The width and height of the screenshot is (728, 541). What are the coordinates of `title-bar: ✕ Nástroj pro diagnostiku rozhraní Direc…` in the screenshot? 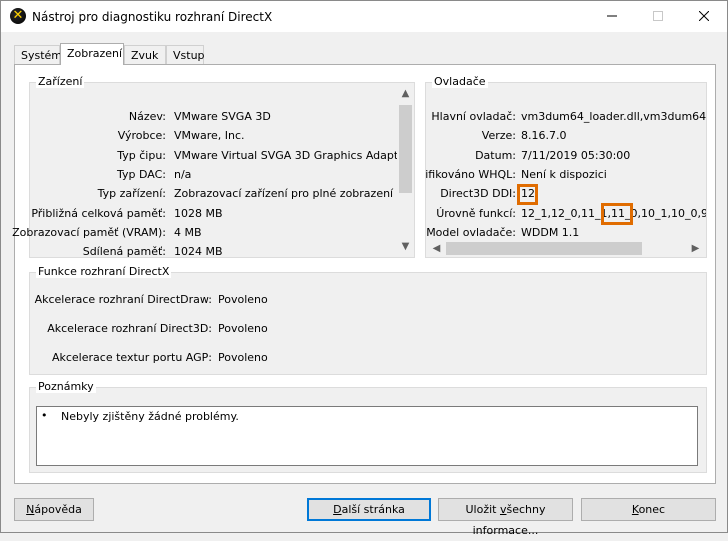 It's located at (364, 16).